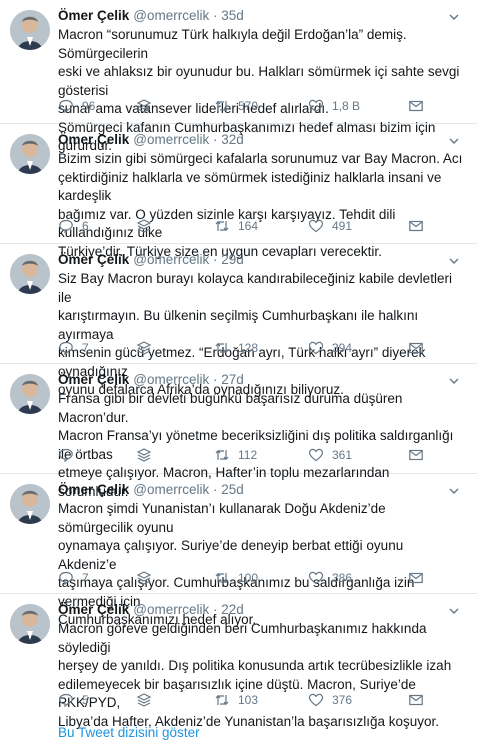 The height and width of the screenshot is (744, 477). I want to click on retweet-count: 128, so click(248, 348).